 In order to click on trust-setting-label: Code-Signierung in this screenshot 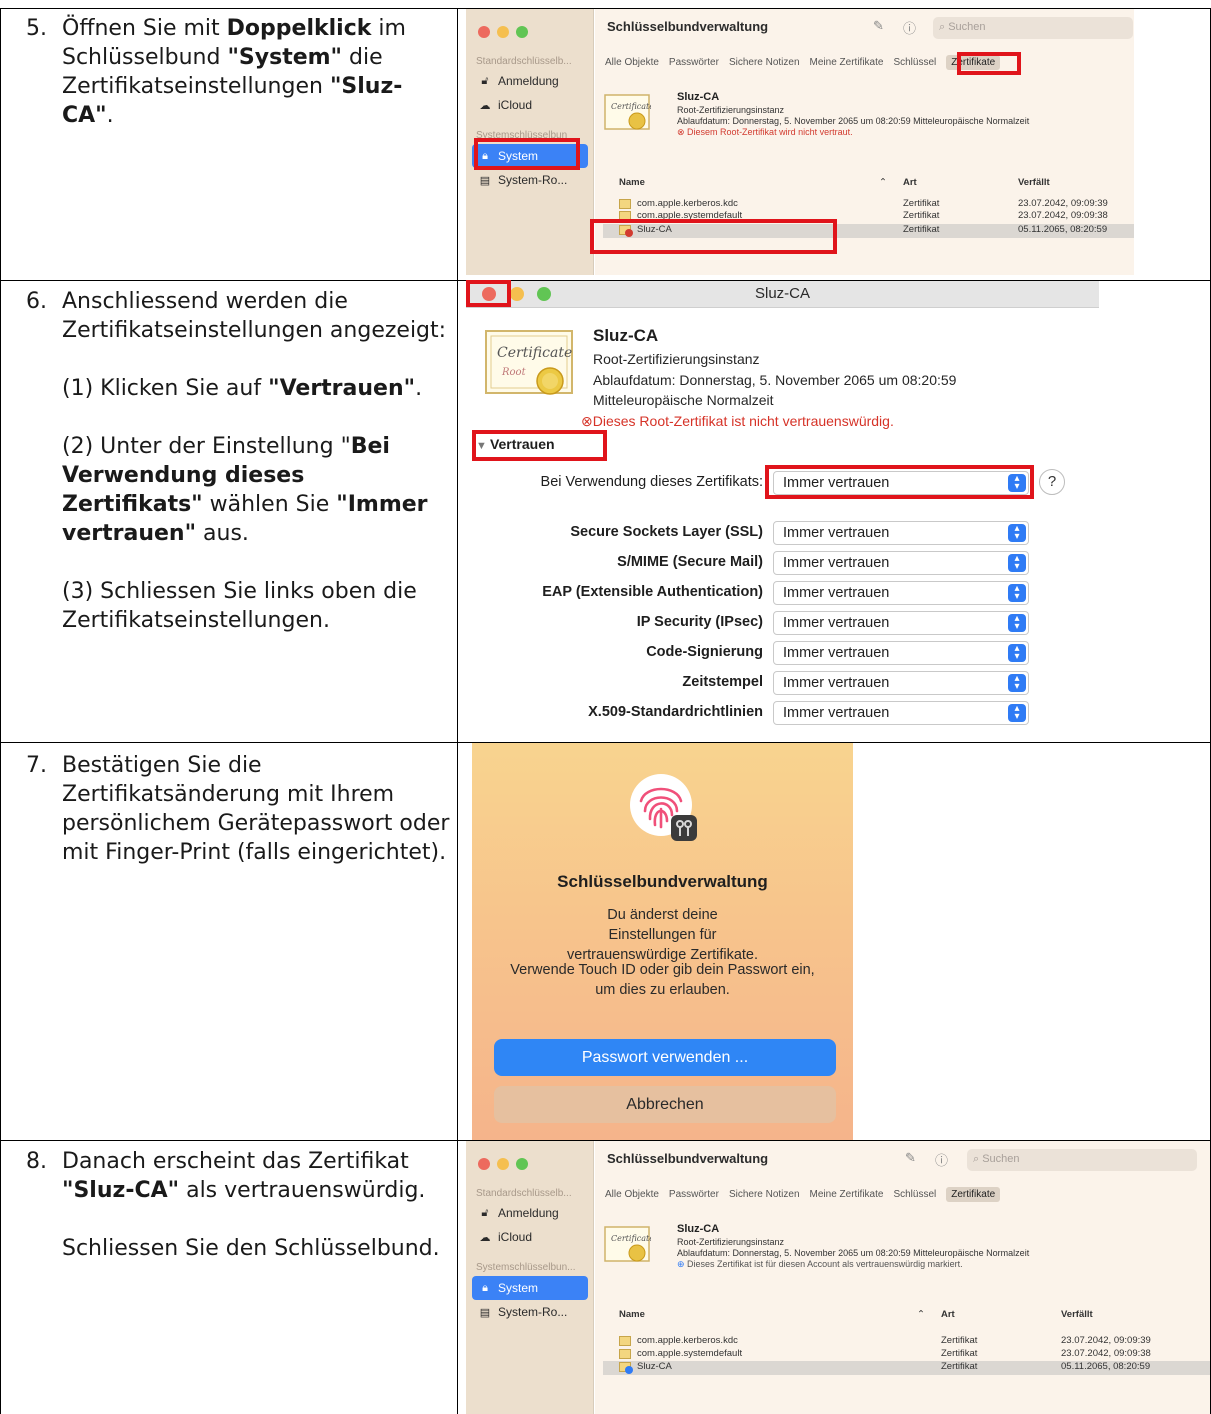, I will do `click(704, 652)`.